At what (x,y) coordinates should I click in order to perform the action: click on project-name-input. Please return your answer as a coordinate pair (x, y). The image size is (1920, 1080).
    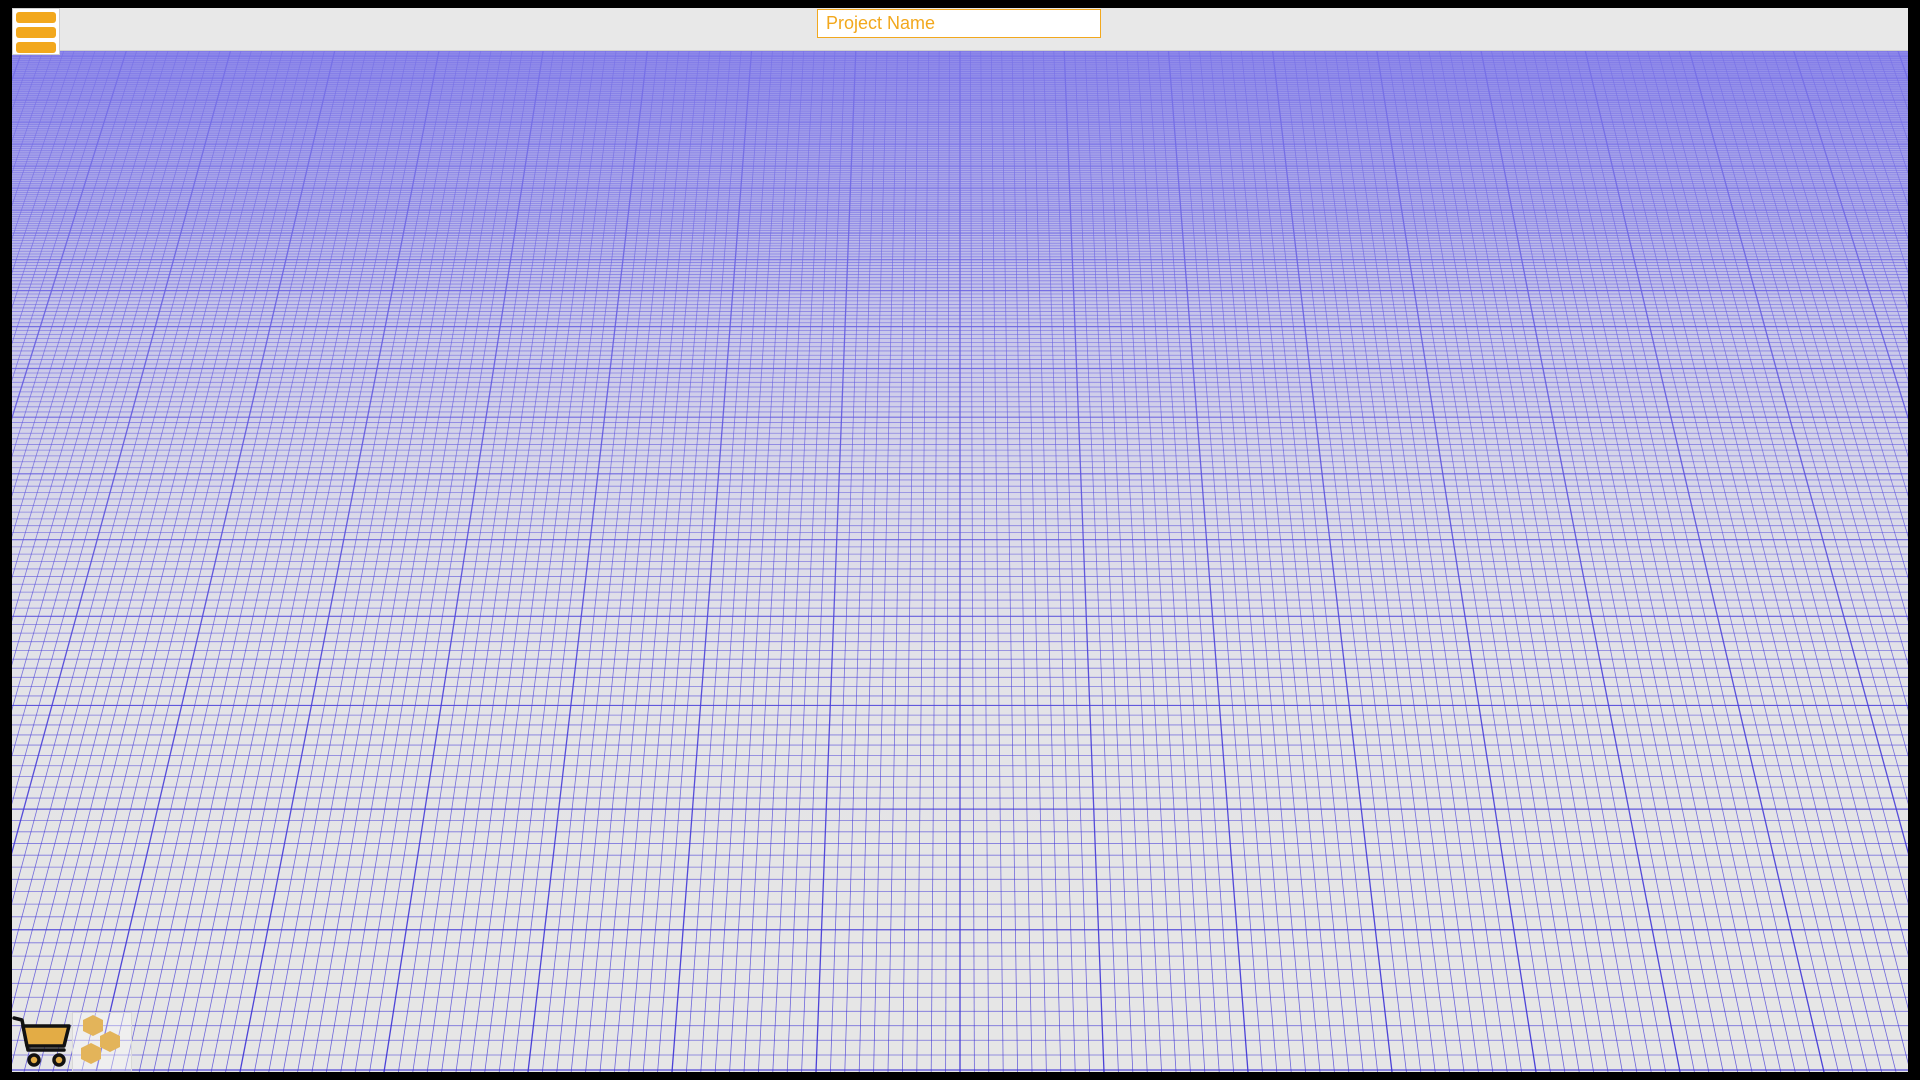
    Looking at the image, I should click on (959, 23).